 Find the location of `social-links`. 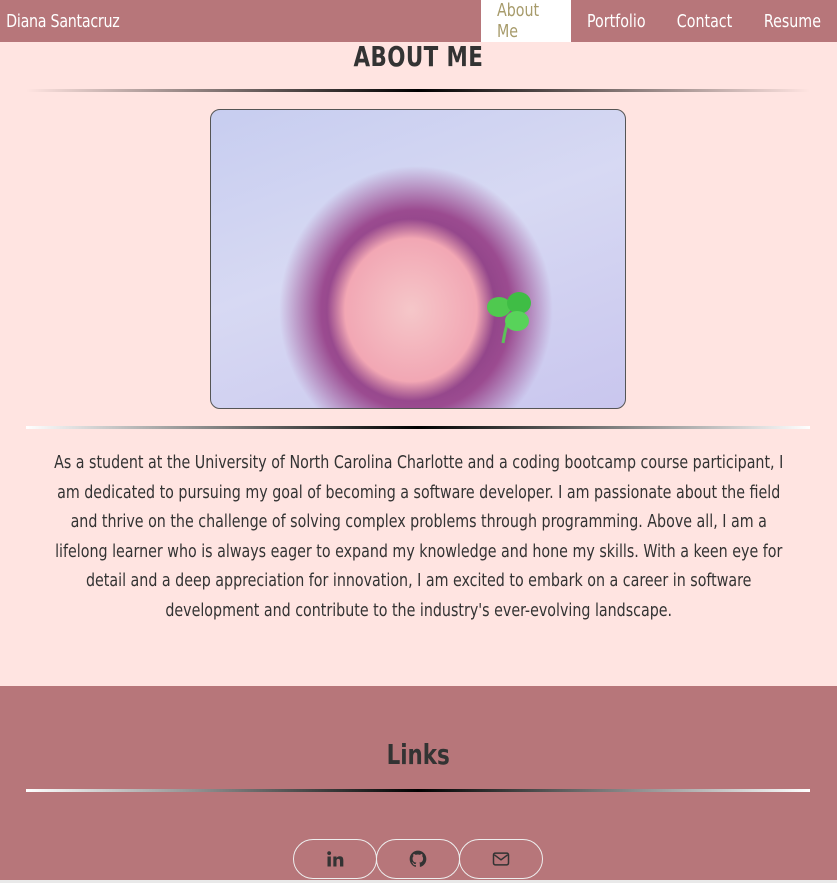

social-links is located at coordinates (418, 859).